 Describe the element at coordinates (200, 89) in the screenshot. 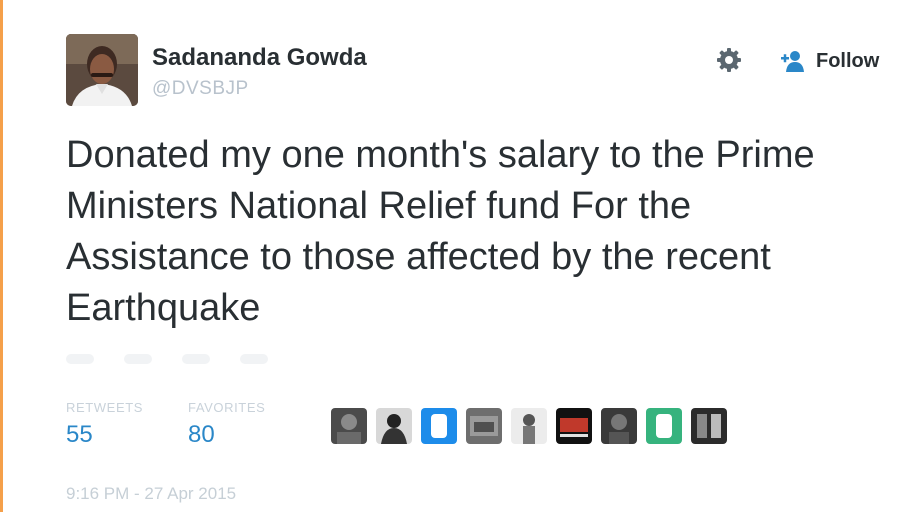

I see `author-handle: @DVSBJP` at that location.